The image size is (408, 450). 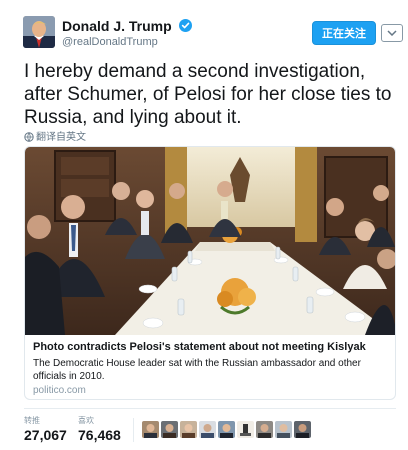 What do you see at coordinates (186, 26) in the screenshot?
I see `verified-badge-icon` at bounding box center [186, 26].